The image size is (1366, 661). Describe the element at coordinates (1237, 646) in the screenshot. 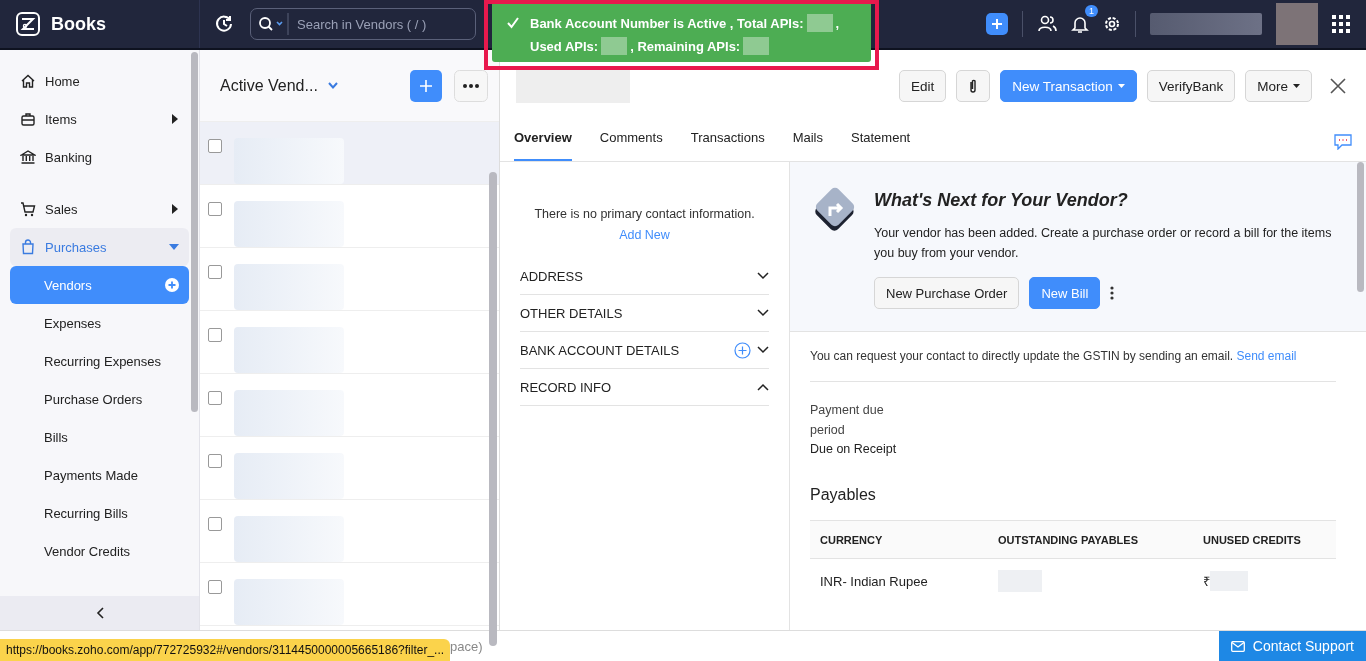

I see `mail-icon` at that location.